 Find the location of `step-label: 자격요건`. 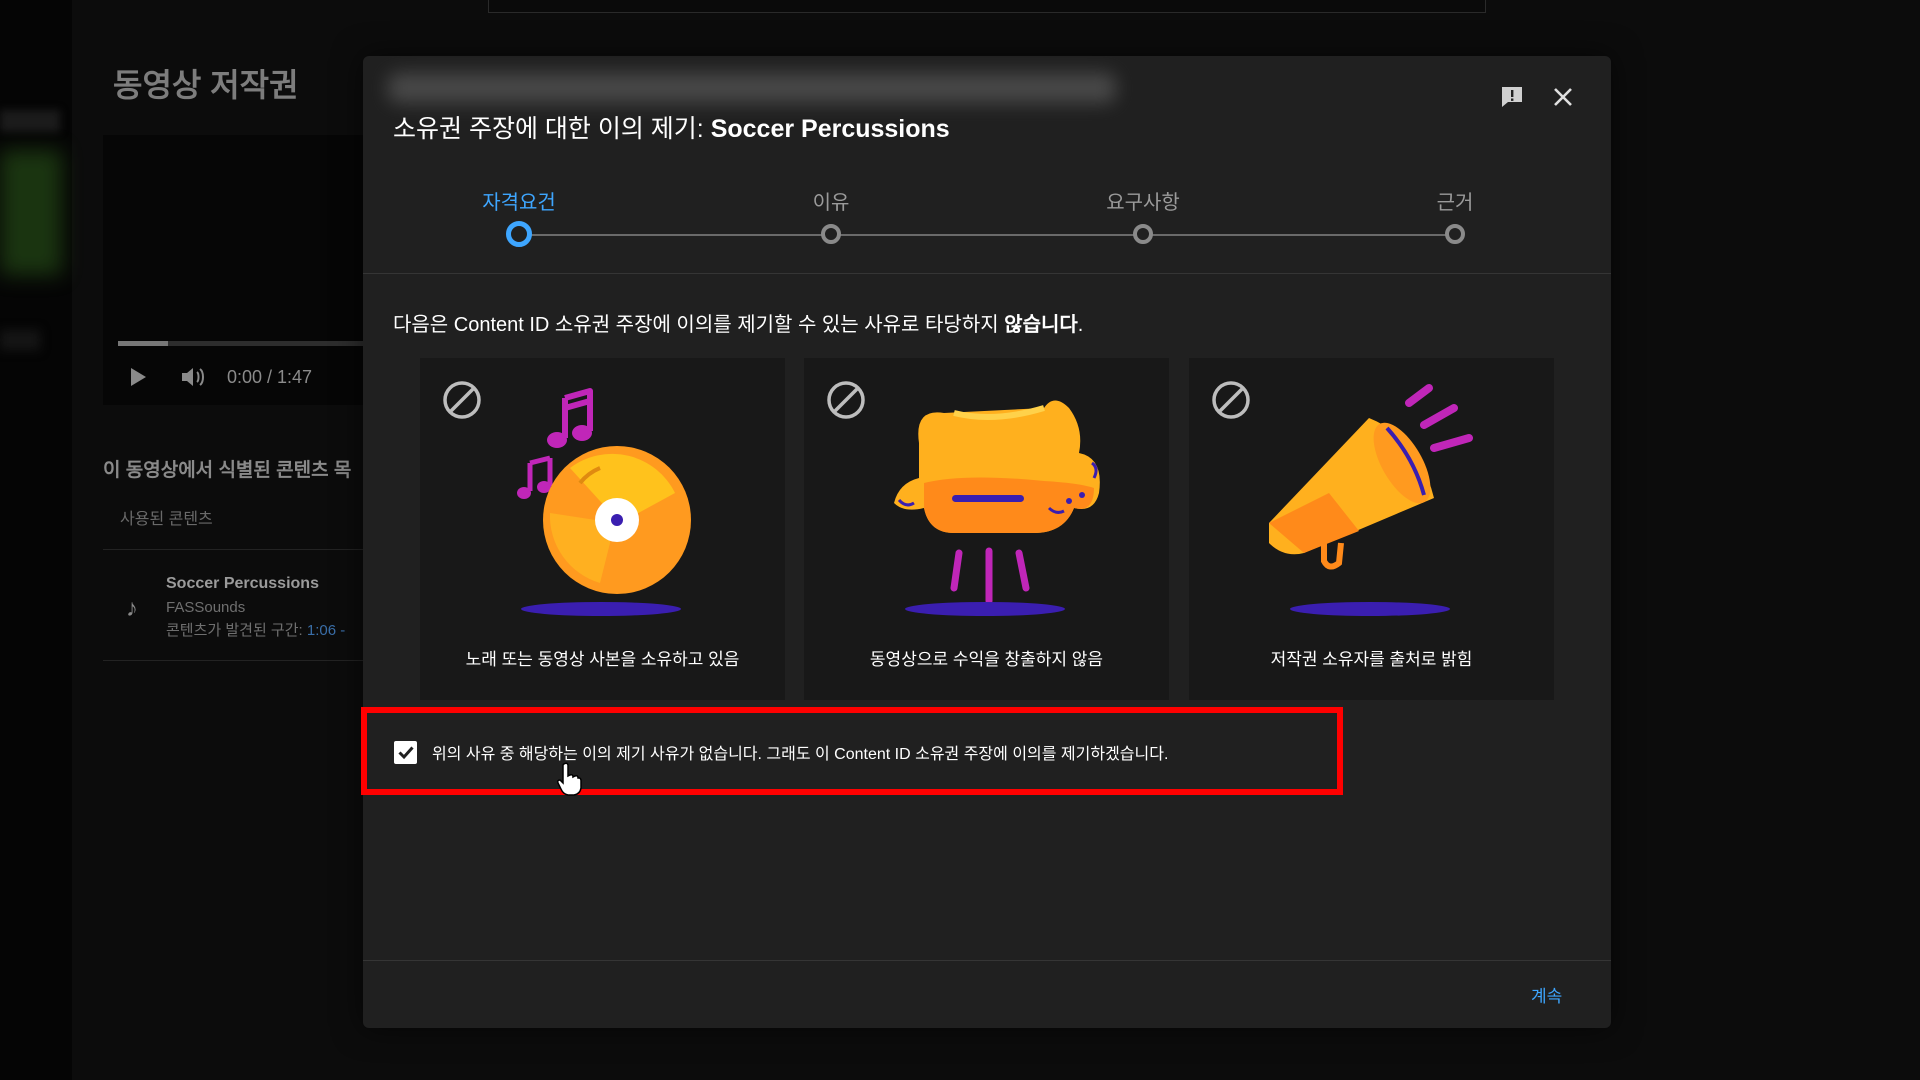

step-label: 자격요건 is located at coordinates (519, 203).